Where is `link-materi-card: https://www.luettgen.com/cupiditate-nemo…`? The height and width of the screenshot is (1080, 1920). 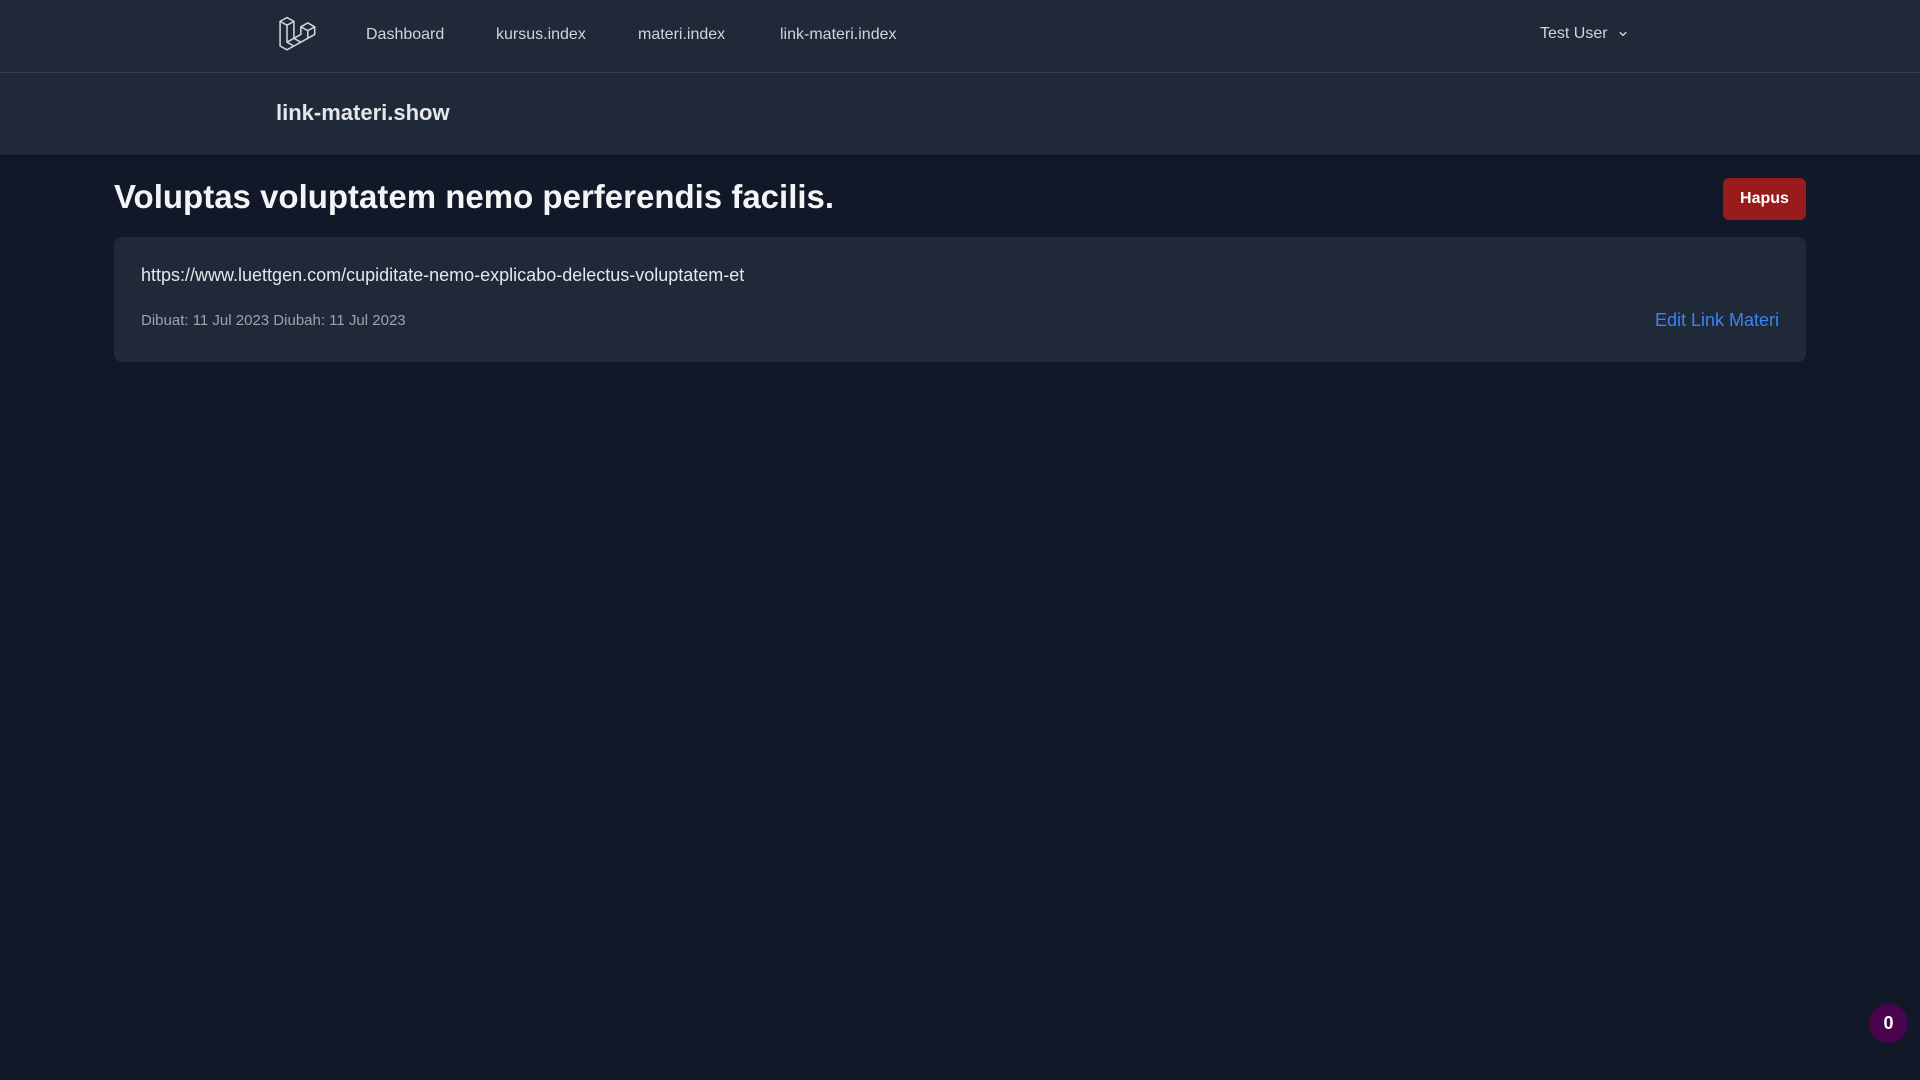
link-materi-card: https://www.luettgen.com/cupiditate-nemo… is located at coordinates (960, 299).